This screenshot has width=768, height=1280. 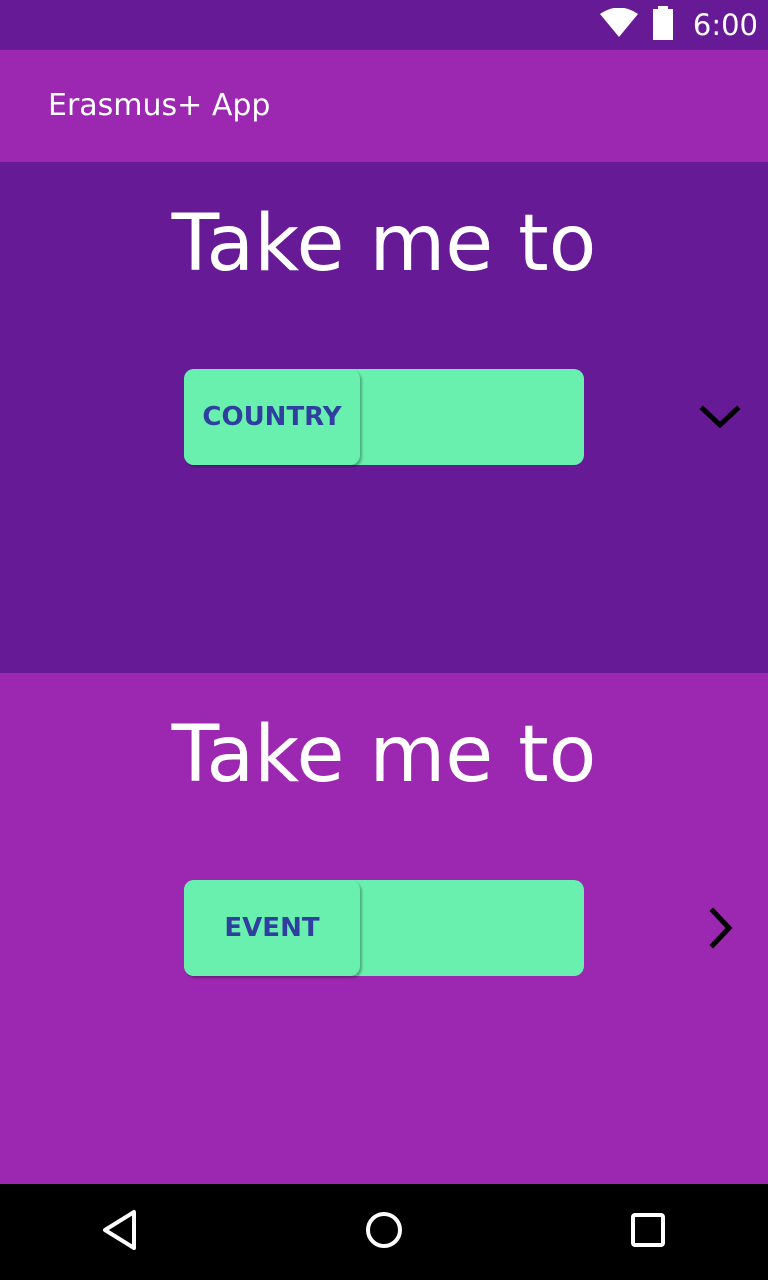 What do you see at coordinates (725, 25) in the screenshot?
I see `status-time: 6:00` at bounding box center [725, 25].